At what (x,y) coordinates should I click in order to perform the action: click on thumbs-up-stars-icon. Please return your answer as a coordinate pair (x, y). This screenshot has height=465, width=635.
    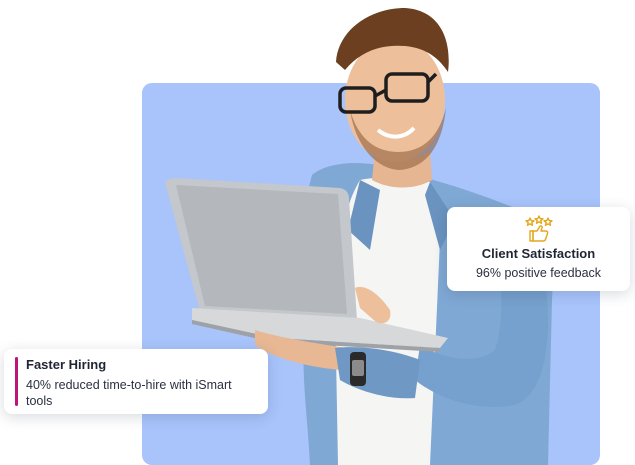
    Looking at the image, I should click on (539, 228).